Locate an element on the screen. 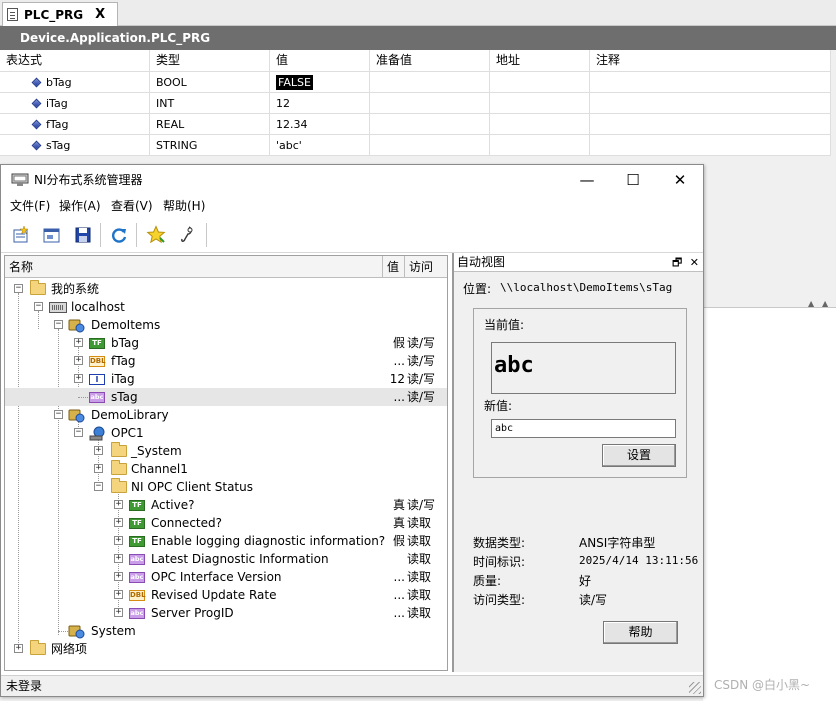  value-cell: FALSE is located at coordinates (320, 82).